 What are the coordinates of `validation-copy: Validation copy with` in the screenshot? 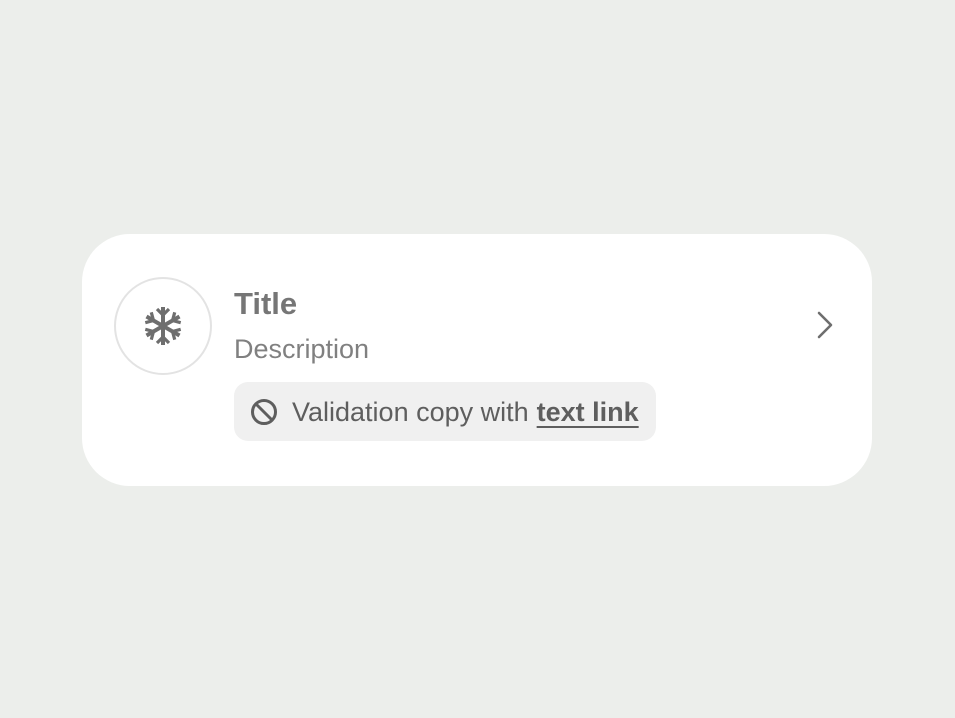 It's located at (410, 411).